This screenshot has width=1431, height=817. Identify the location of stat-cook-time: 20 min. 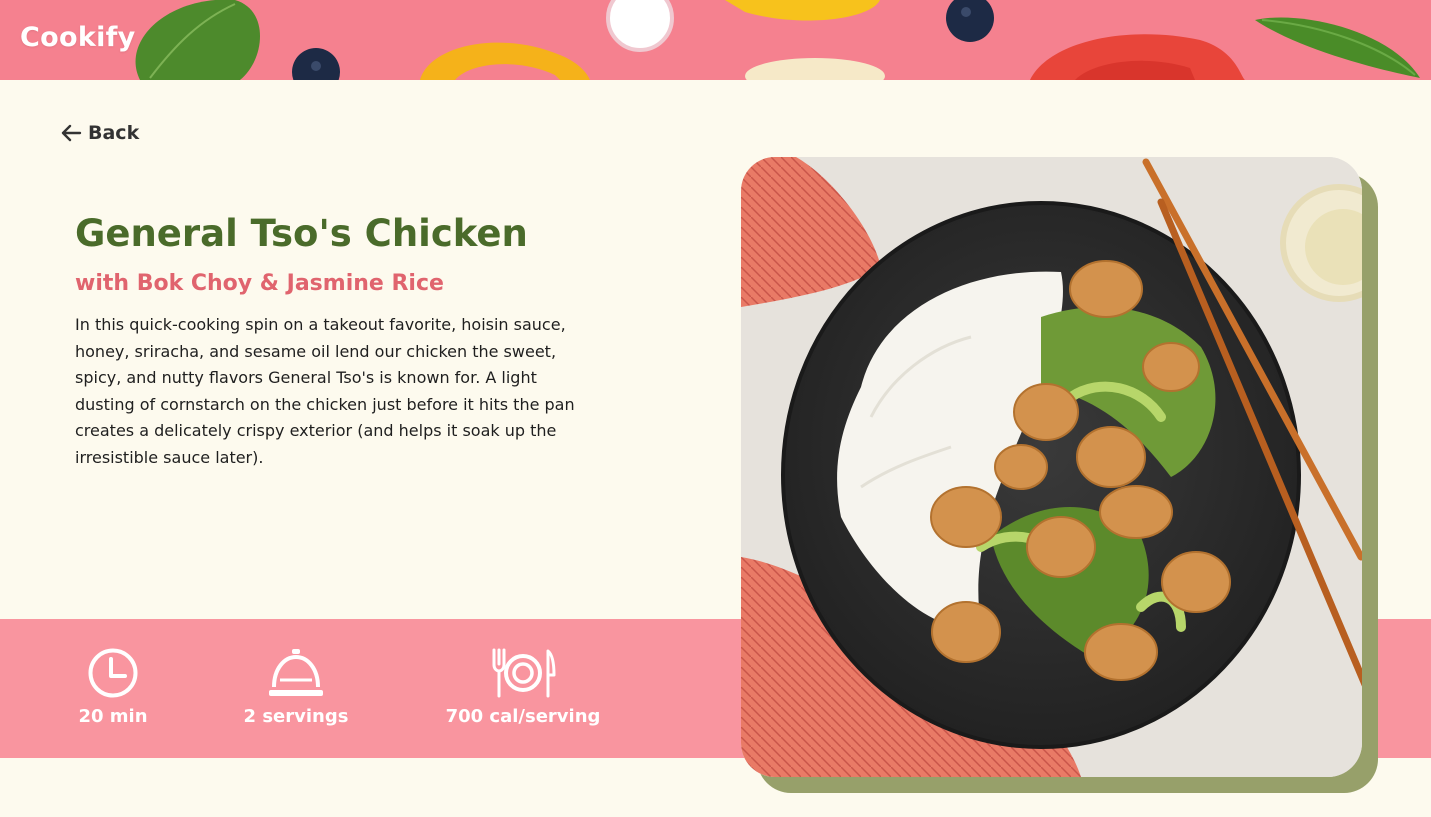
(113, 687).